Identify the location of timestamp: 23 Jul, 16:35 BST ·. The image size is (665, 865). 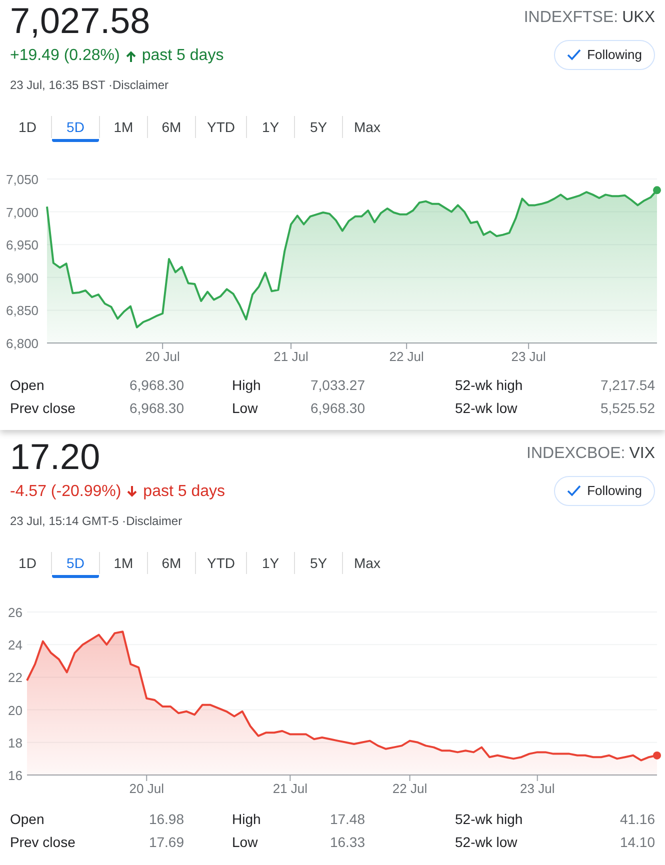
(61, 85).